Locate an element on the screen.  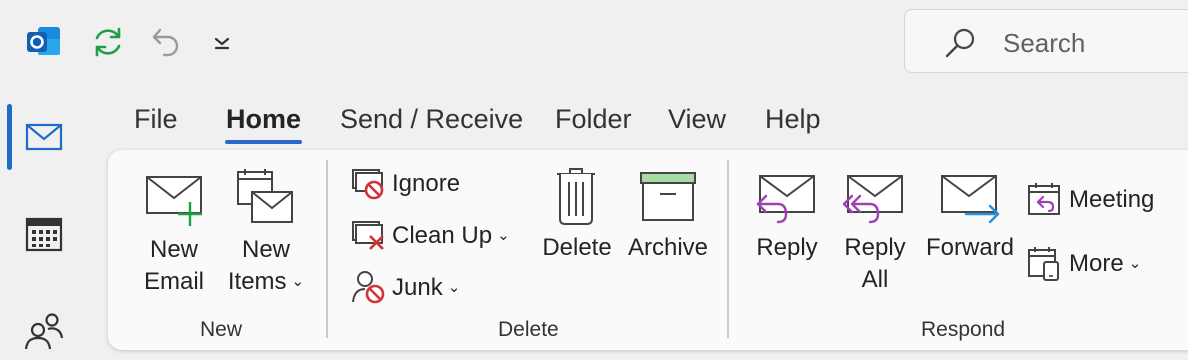
tab-view: View is located at coordinates (697, 119).